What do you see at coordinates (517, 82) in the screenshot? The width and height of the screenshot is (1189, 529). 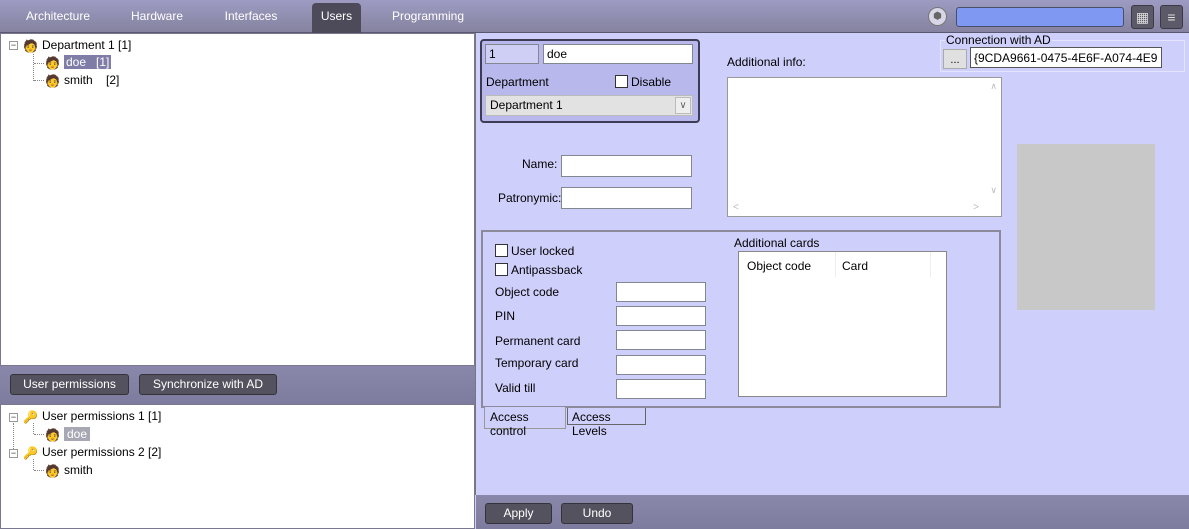 I see `department-label: Department` at bounding box center [517, 82].